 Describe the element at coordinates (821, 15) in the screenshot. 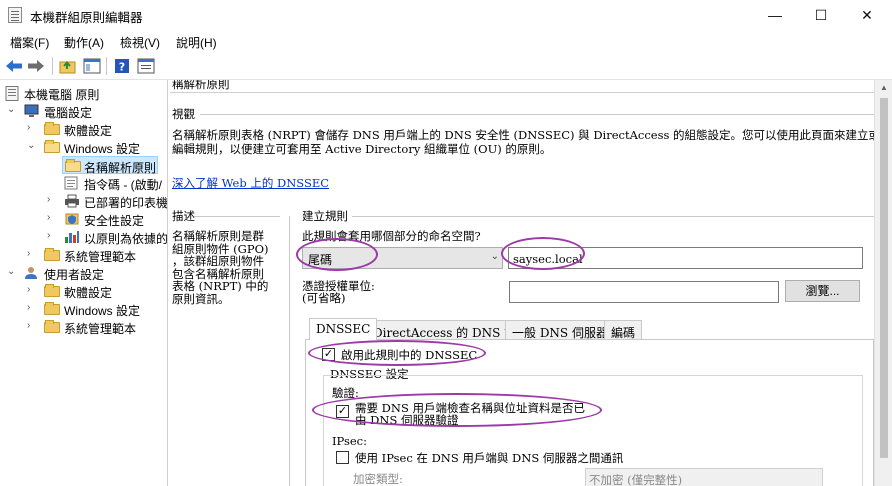

I see `maximize-button: ☐` at that location.